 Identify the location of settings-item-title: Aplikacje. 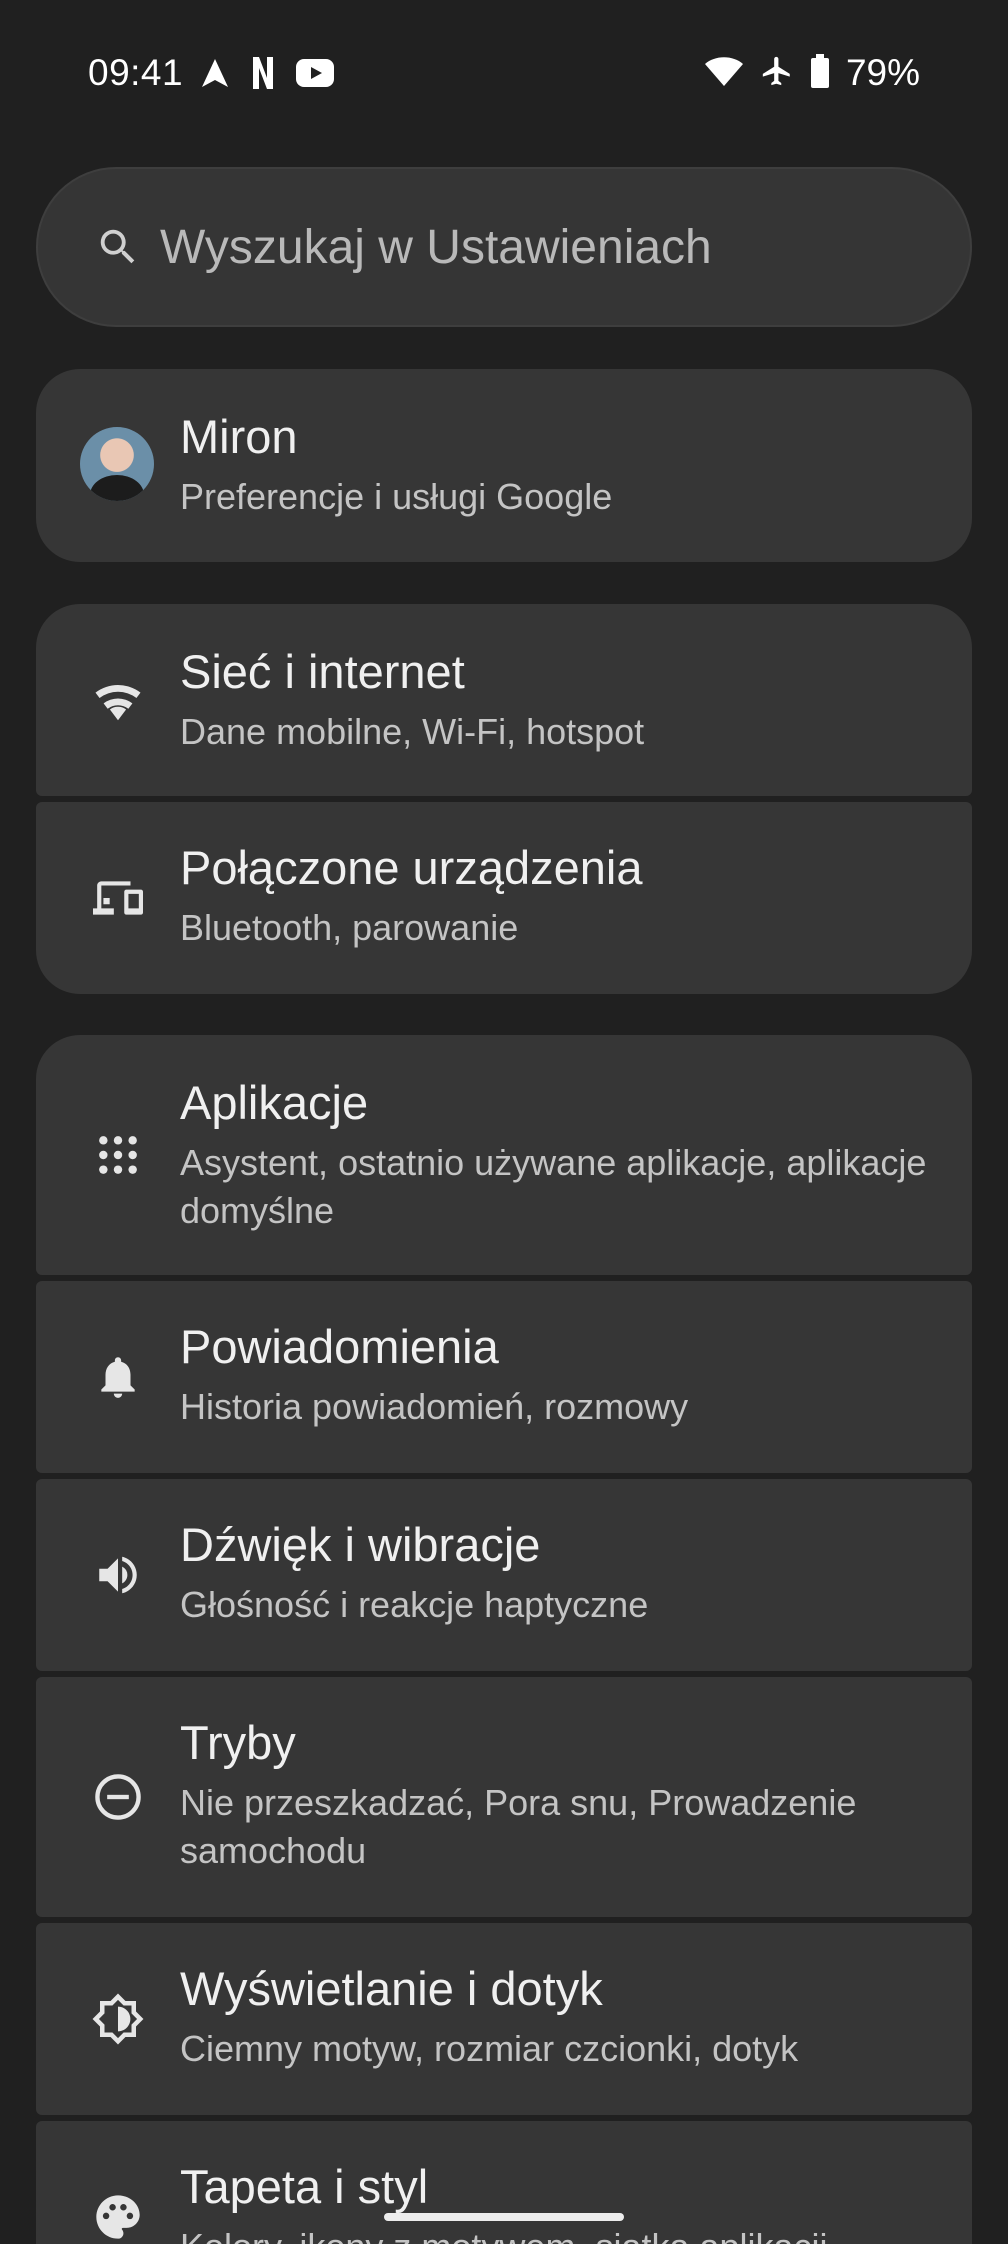
(274, 1102).